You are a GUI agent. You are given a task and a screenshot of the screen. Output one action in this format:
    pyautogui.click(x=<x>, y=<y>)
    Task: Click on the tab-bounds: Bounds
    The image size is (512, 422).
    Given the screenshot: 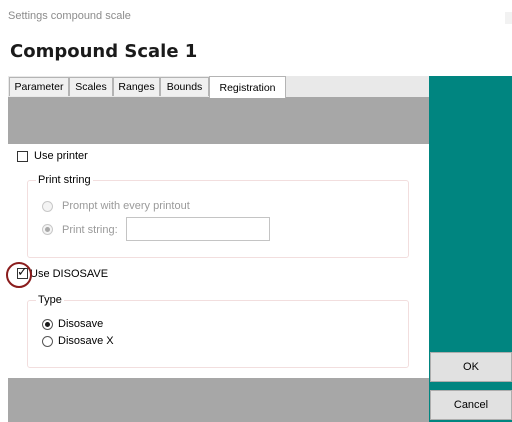 What is the action you would take?
    pyautogui.click(x=184, y=86)
    